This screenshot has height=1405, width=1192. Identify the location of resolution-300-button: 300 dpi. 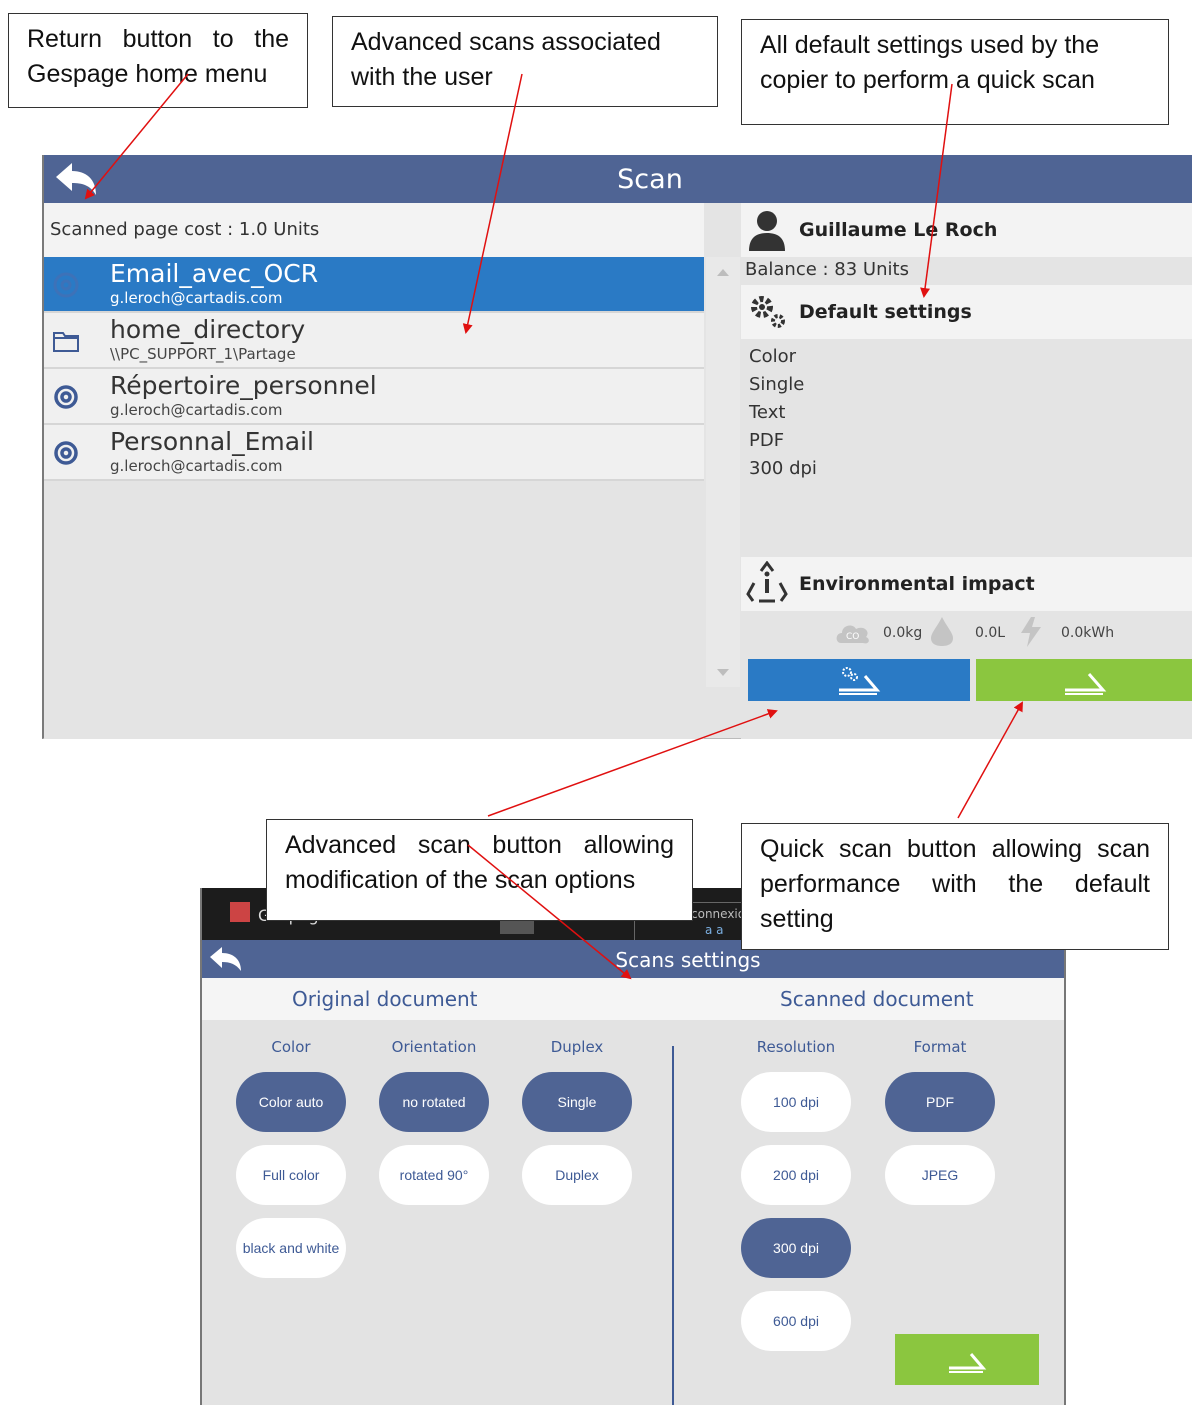
(796, 1248).